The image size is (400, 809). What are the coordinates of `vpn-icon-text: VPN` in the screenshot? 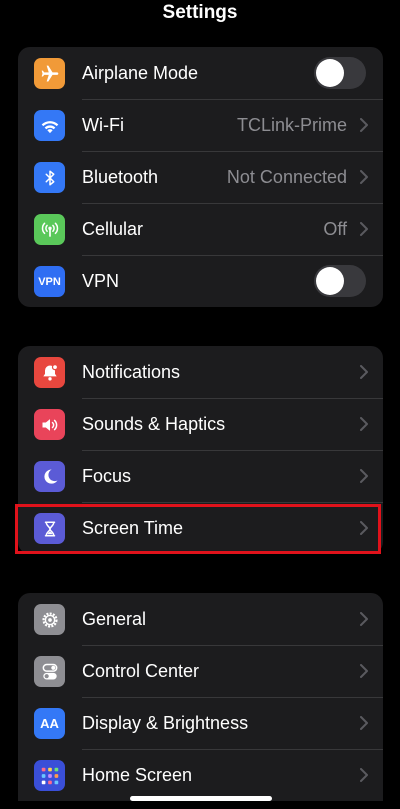 It's located at (49, 281).